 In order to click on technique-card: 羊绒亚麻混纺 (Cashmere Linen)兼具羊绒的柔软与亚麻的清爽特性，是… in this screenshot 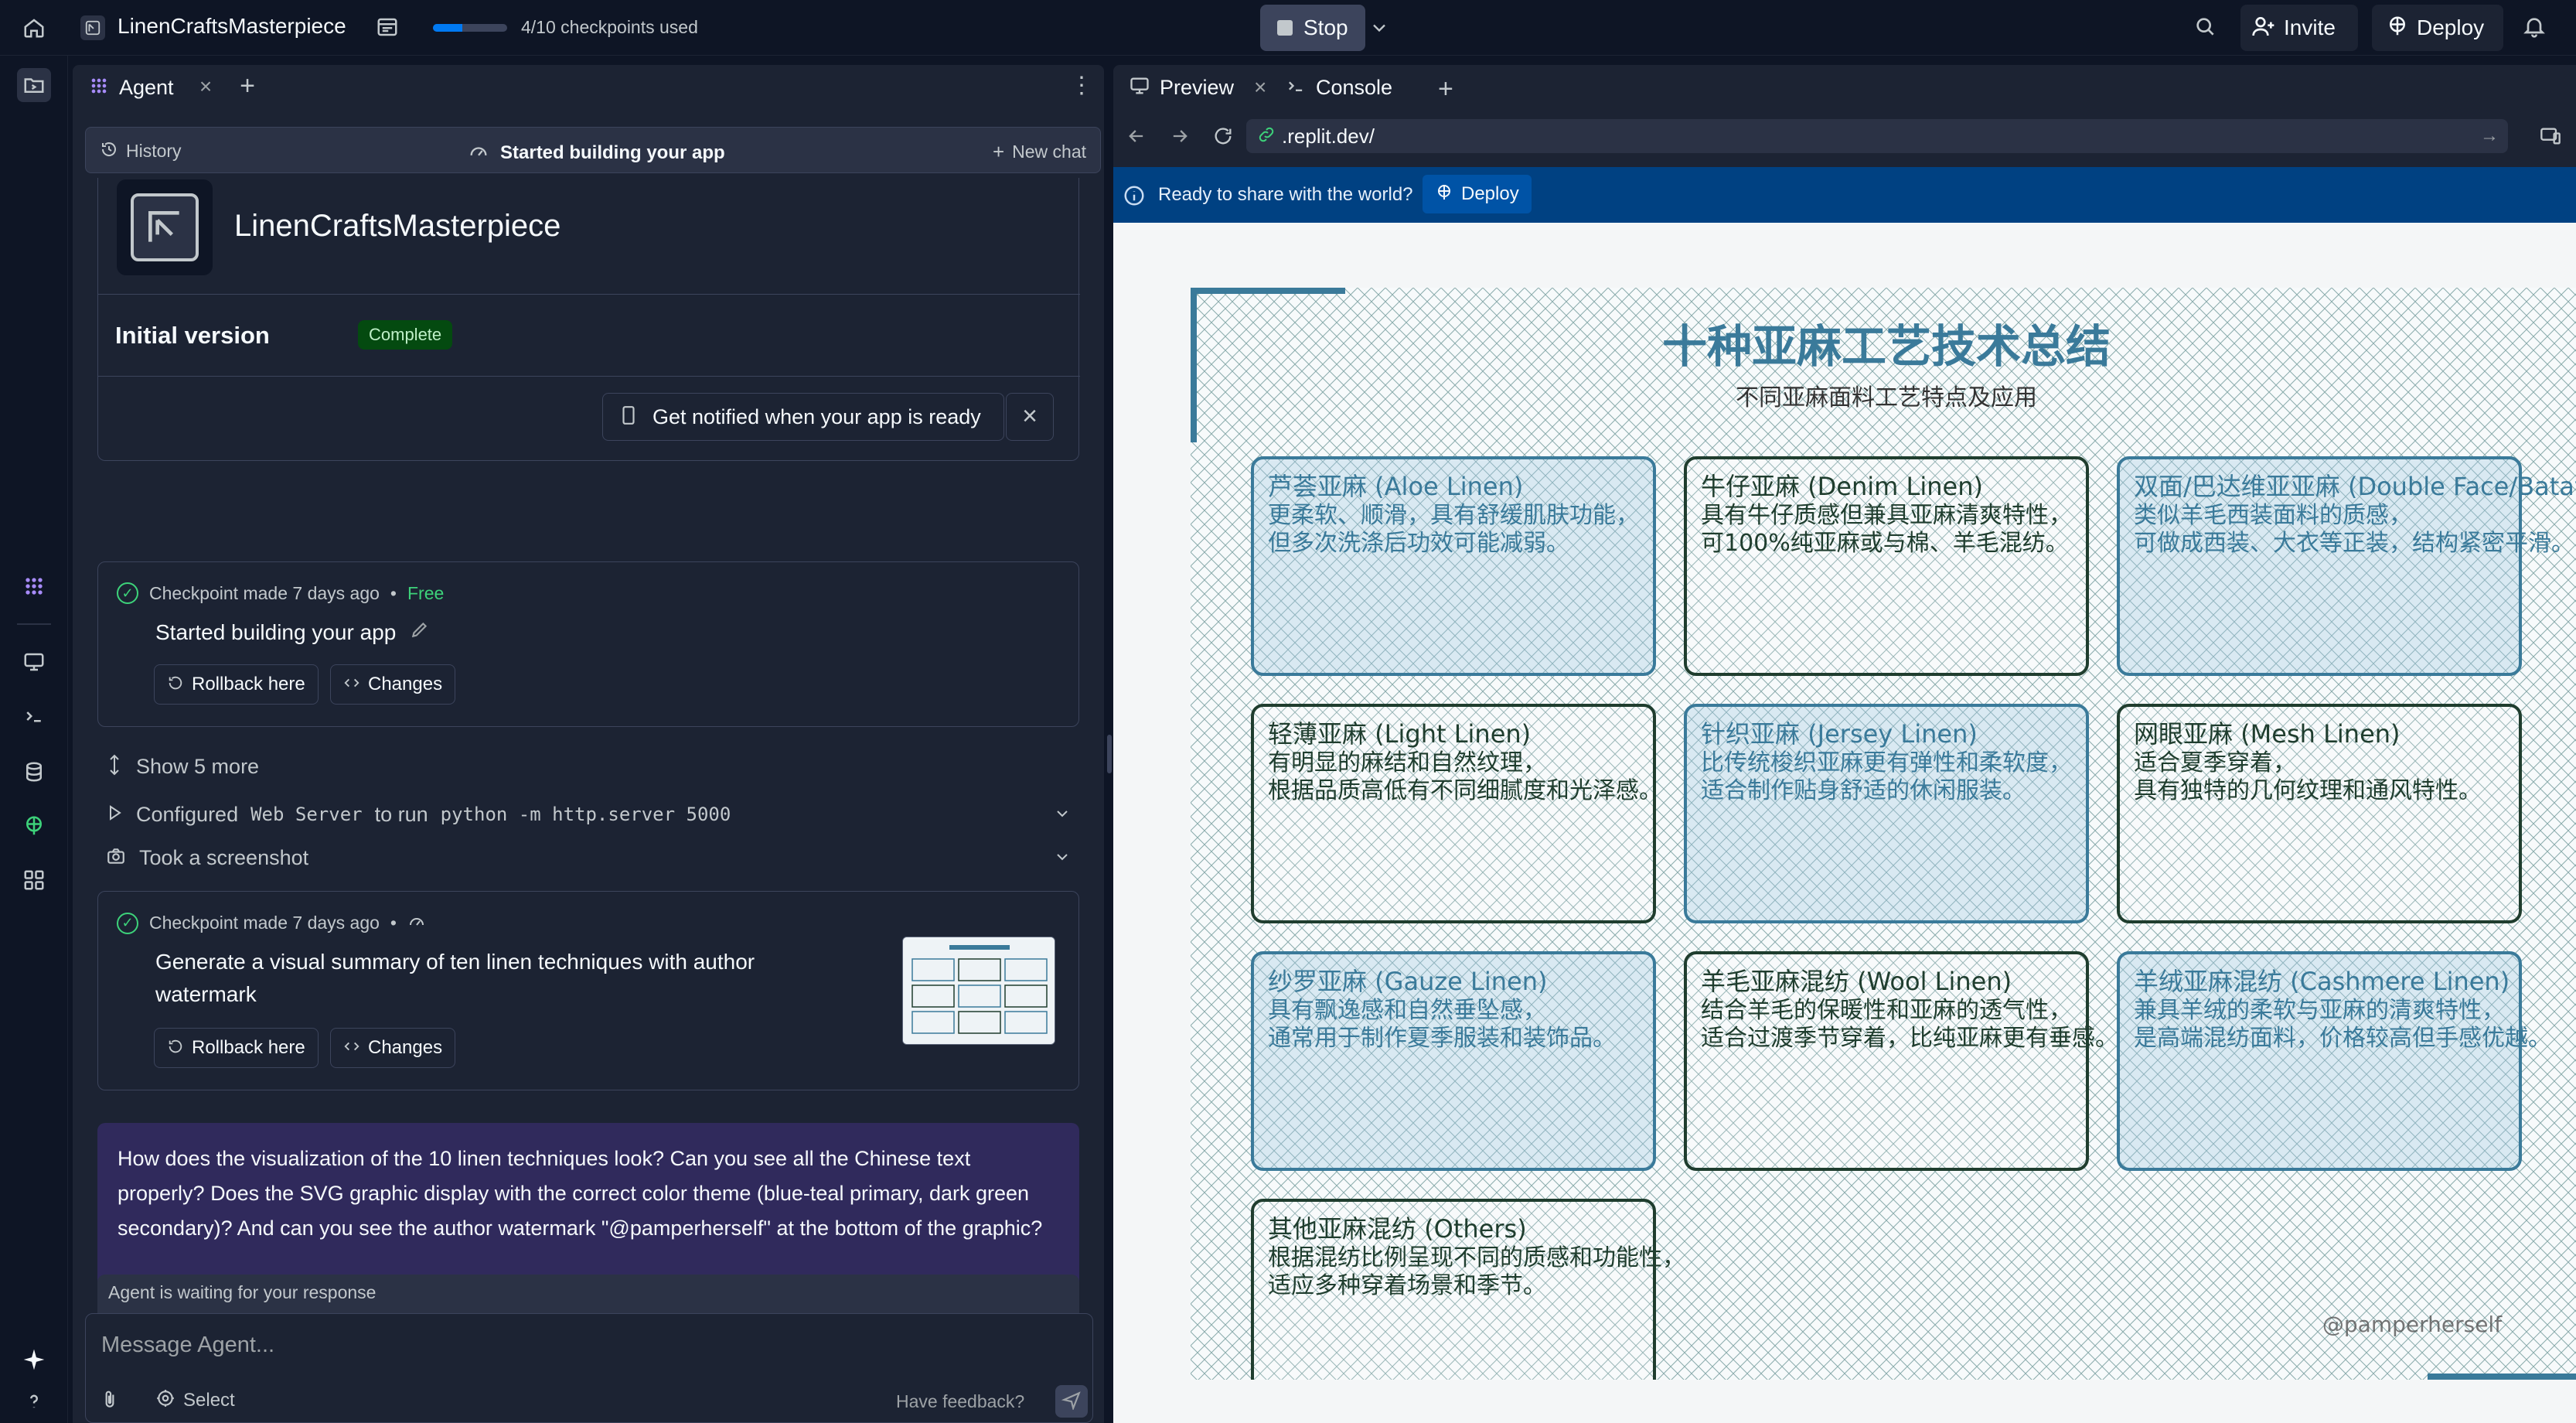, I will do `click(2334, 1061)`.